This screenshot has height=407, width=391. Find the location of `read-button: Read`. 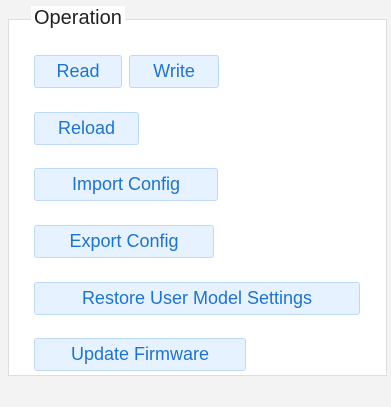

read-button: Read is located at coordinates (78, 71).